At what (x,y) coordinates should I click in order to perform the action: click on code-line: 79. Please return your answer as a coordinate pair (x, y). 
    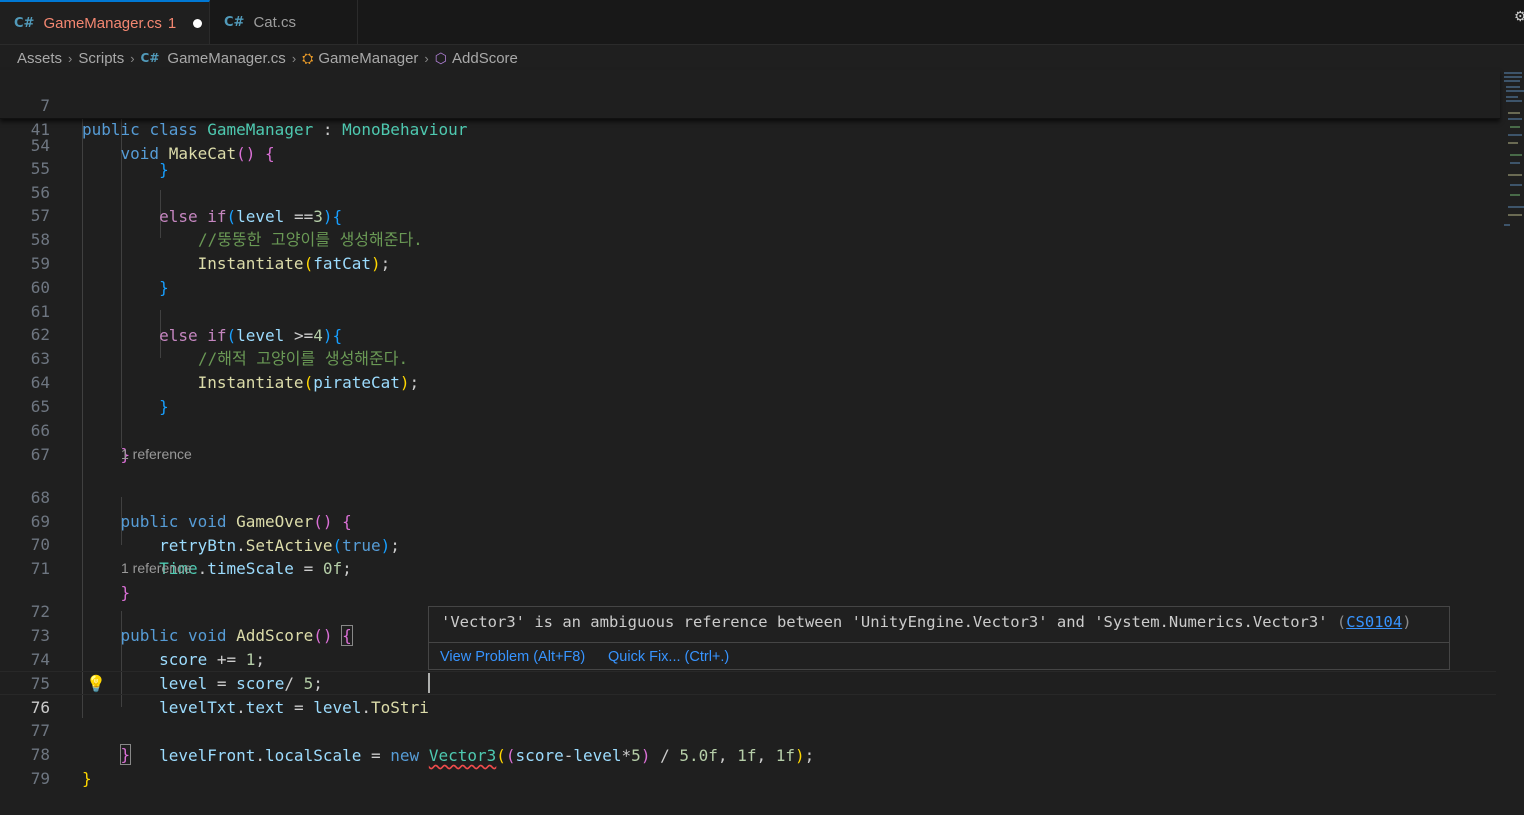
    Looking at the image, I should click on (748, 765).